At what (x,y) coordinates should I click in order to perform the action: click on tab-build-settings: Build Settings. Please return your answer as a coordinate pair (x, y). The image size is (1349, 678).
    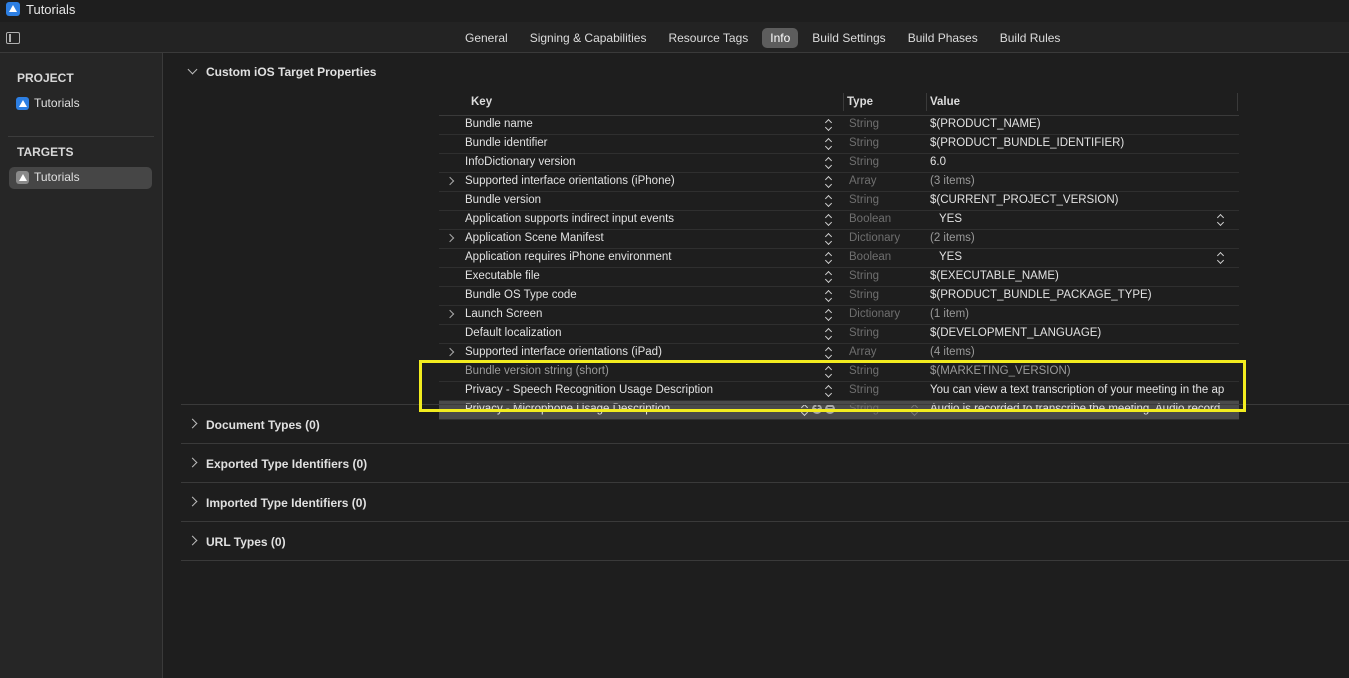
    Looking at the image, I should click on (848, 38).